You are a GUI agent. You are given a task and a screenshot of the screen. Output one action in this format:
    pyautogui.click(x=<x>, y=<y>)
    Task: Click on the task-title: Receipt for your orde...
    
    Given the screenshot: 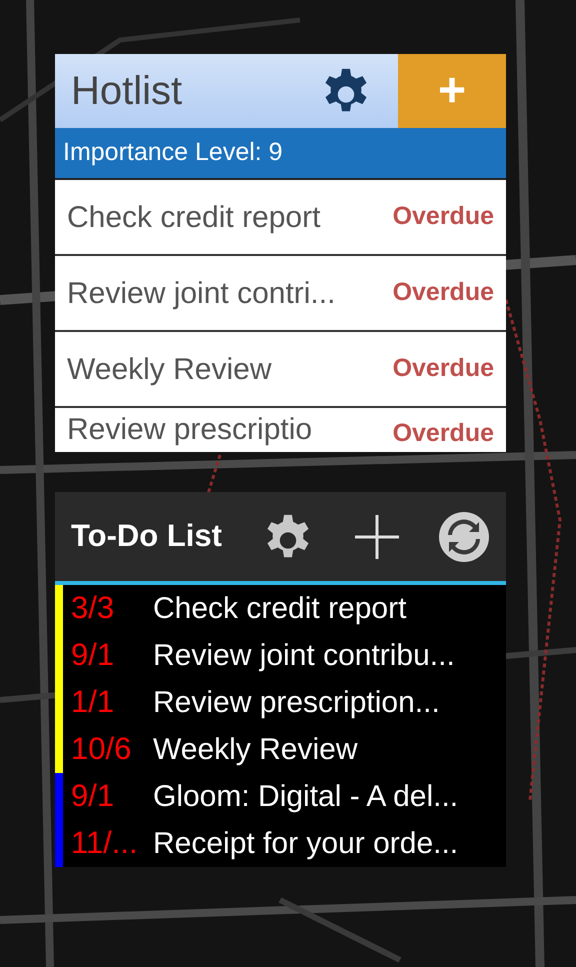 What is the action you would take?
    pyautogui.click(x=305, y=843)
    